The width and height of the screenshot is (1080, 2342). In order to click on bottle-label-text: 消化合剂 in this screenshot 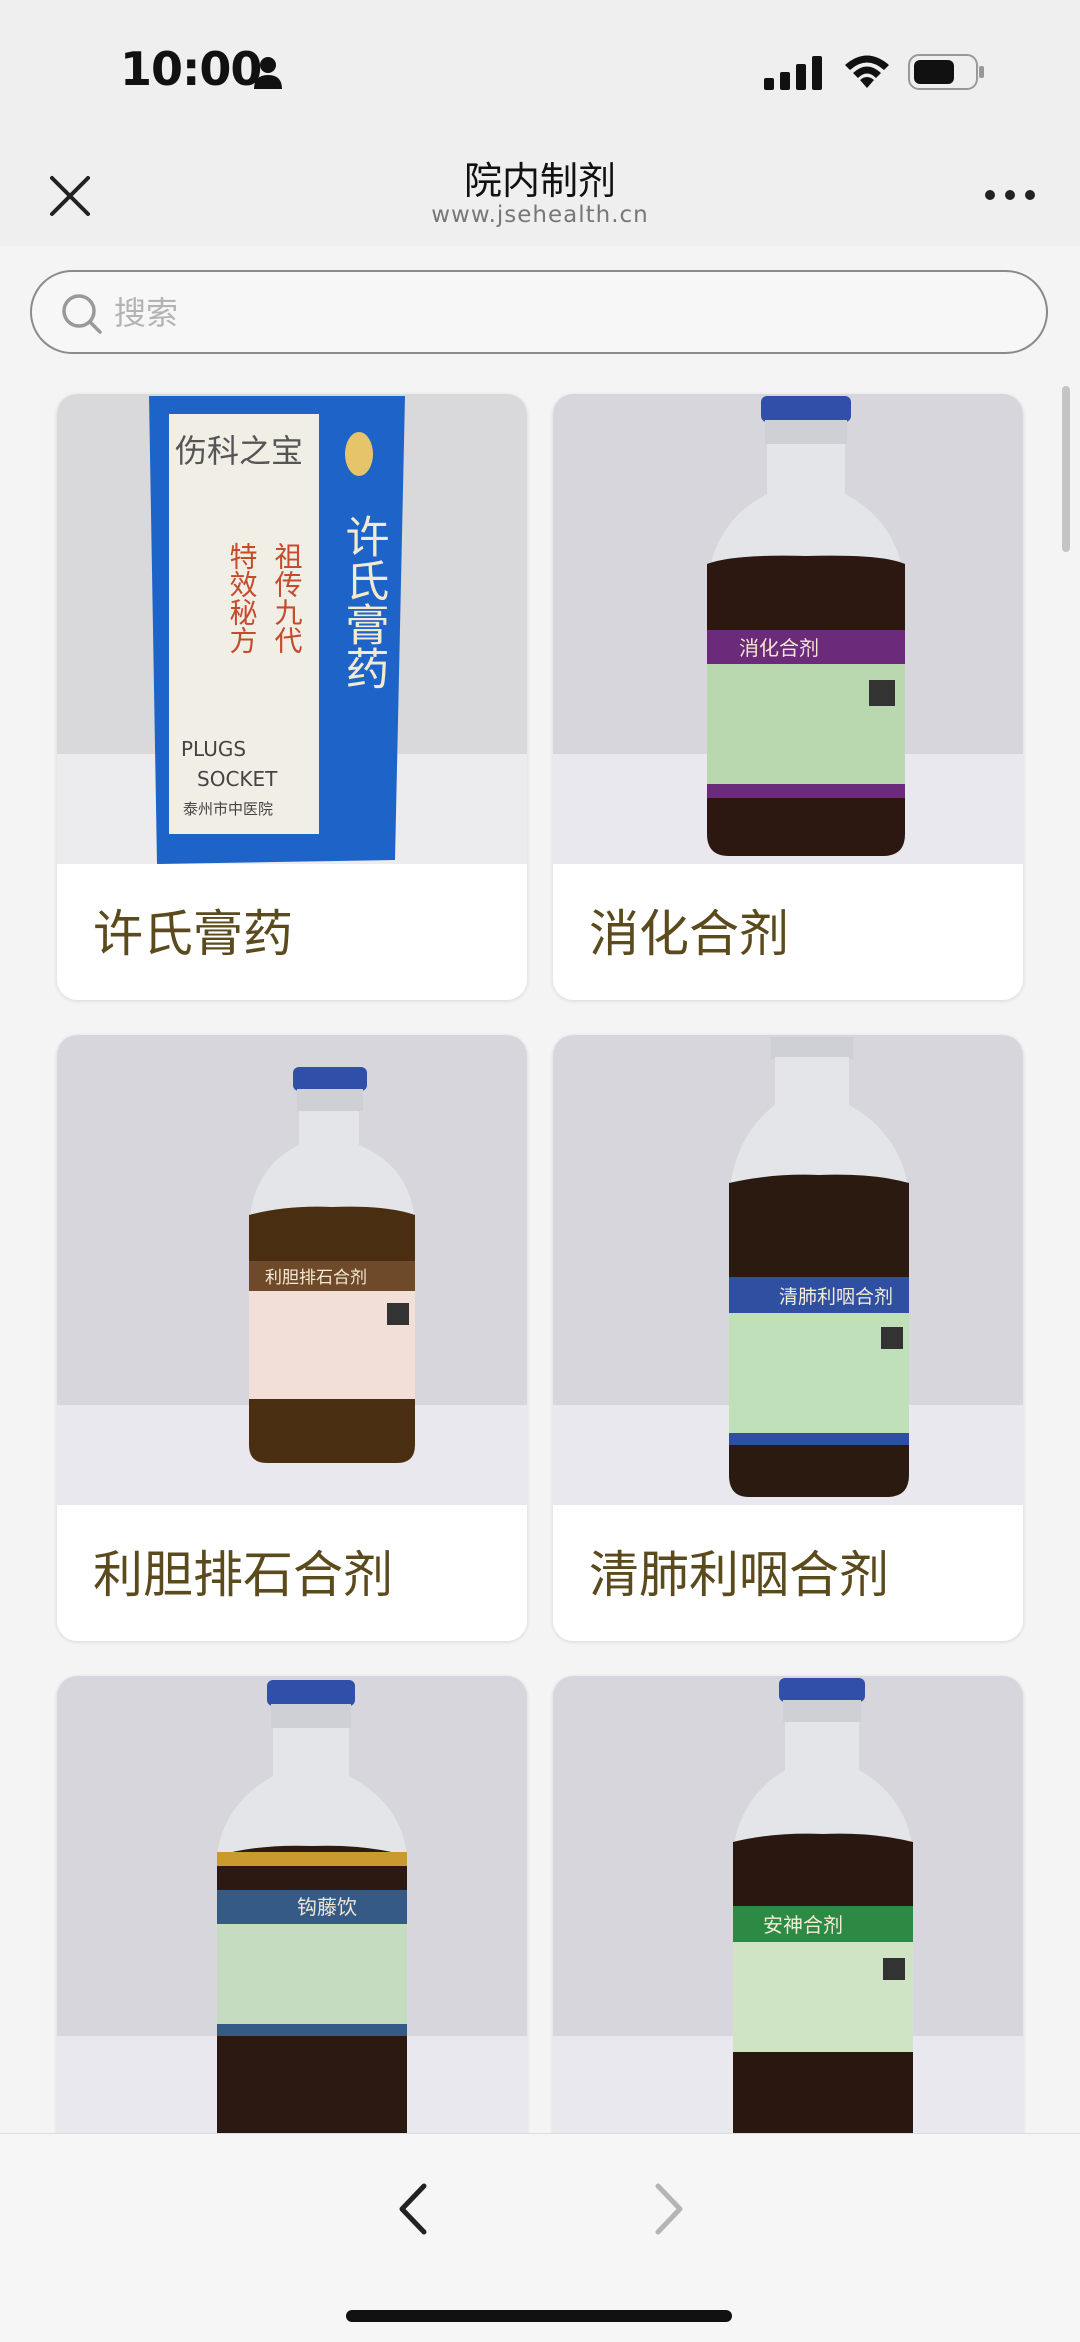, I will do `click(779, 648)`.